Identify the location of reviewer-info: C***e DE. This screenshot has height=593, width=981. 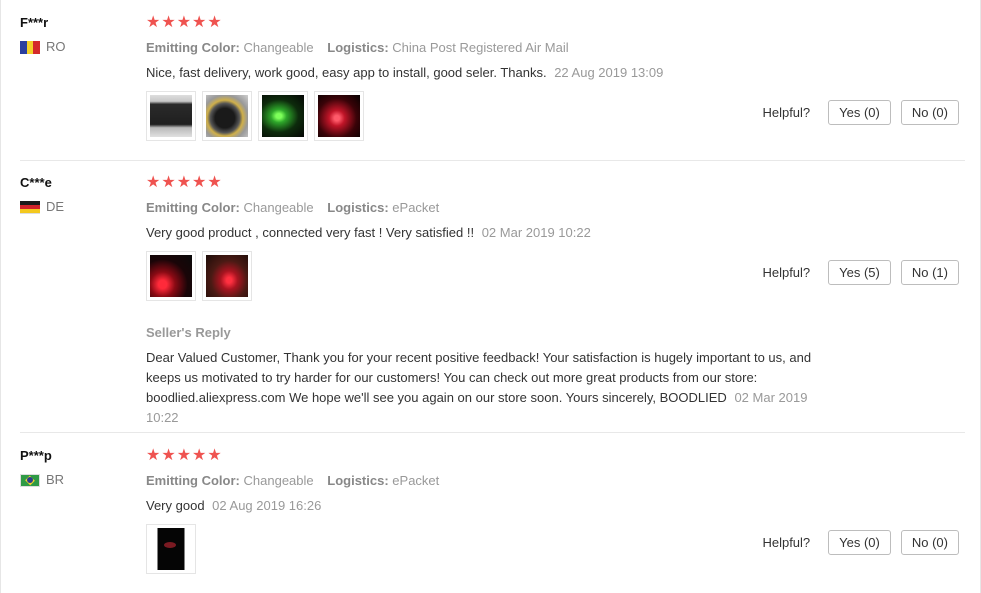
(75, 194).